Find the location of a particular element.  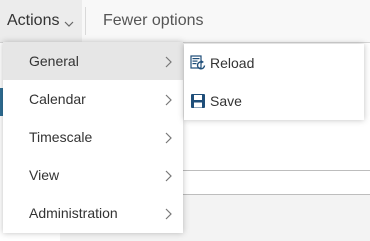

menu-item-general: General is located at coordinates (93, 61).